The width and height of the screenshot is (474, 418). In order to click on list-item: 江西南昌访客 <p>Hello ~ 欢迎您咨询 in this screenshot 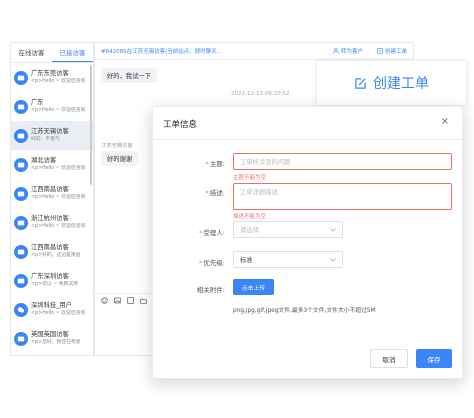, I will do `click(52, 193)`.